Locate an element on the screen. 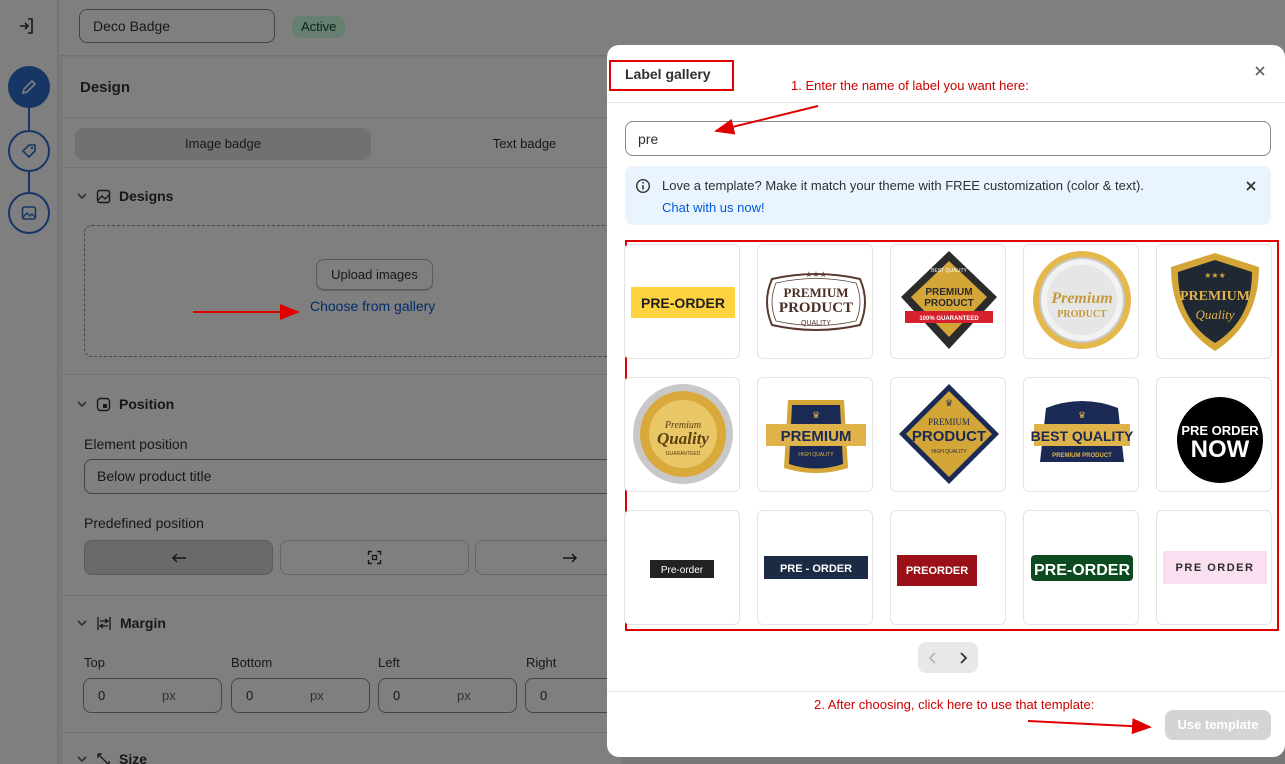  svg-text: GUARANTEED is located at coordinates (683, 454).